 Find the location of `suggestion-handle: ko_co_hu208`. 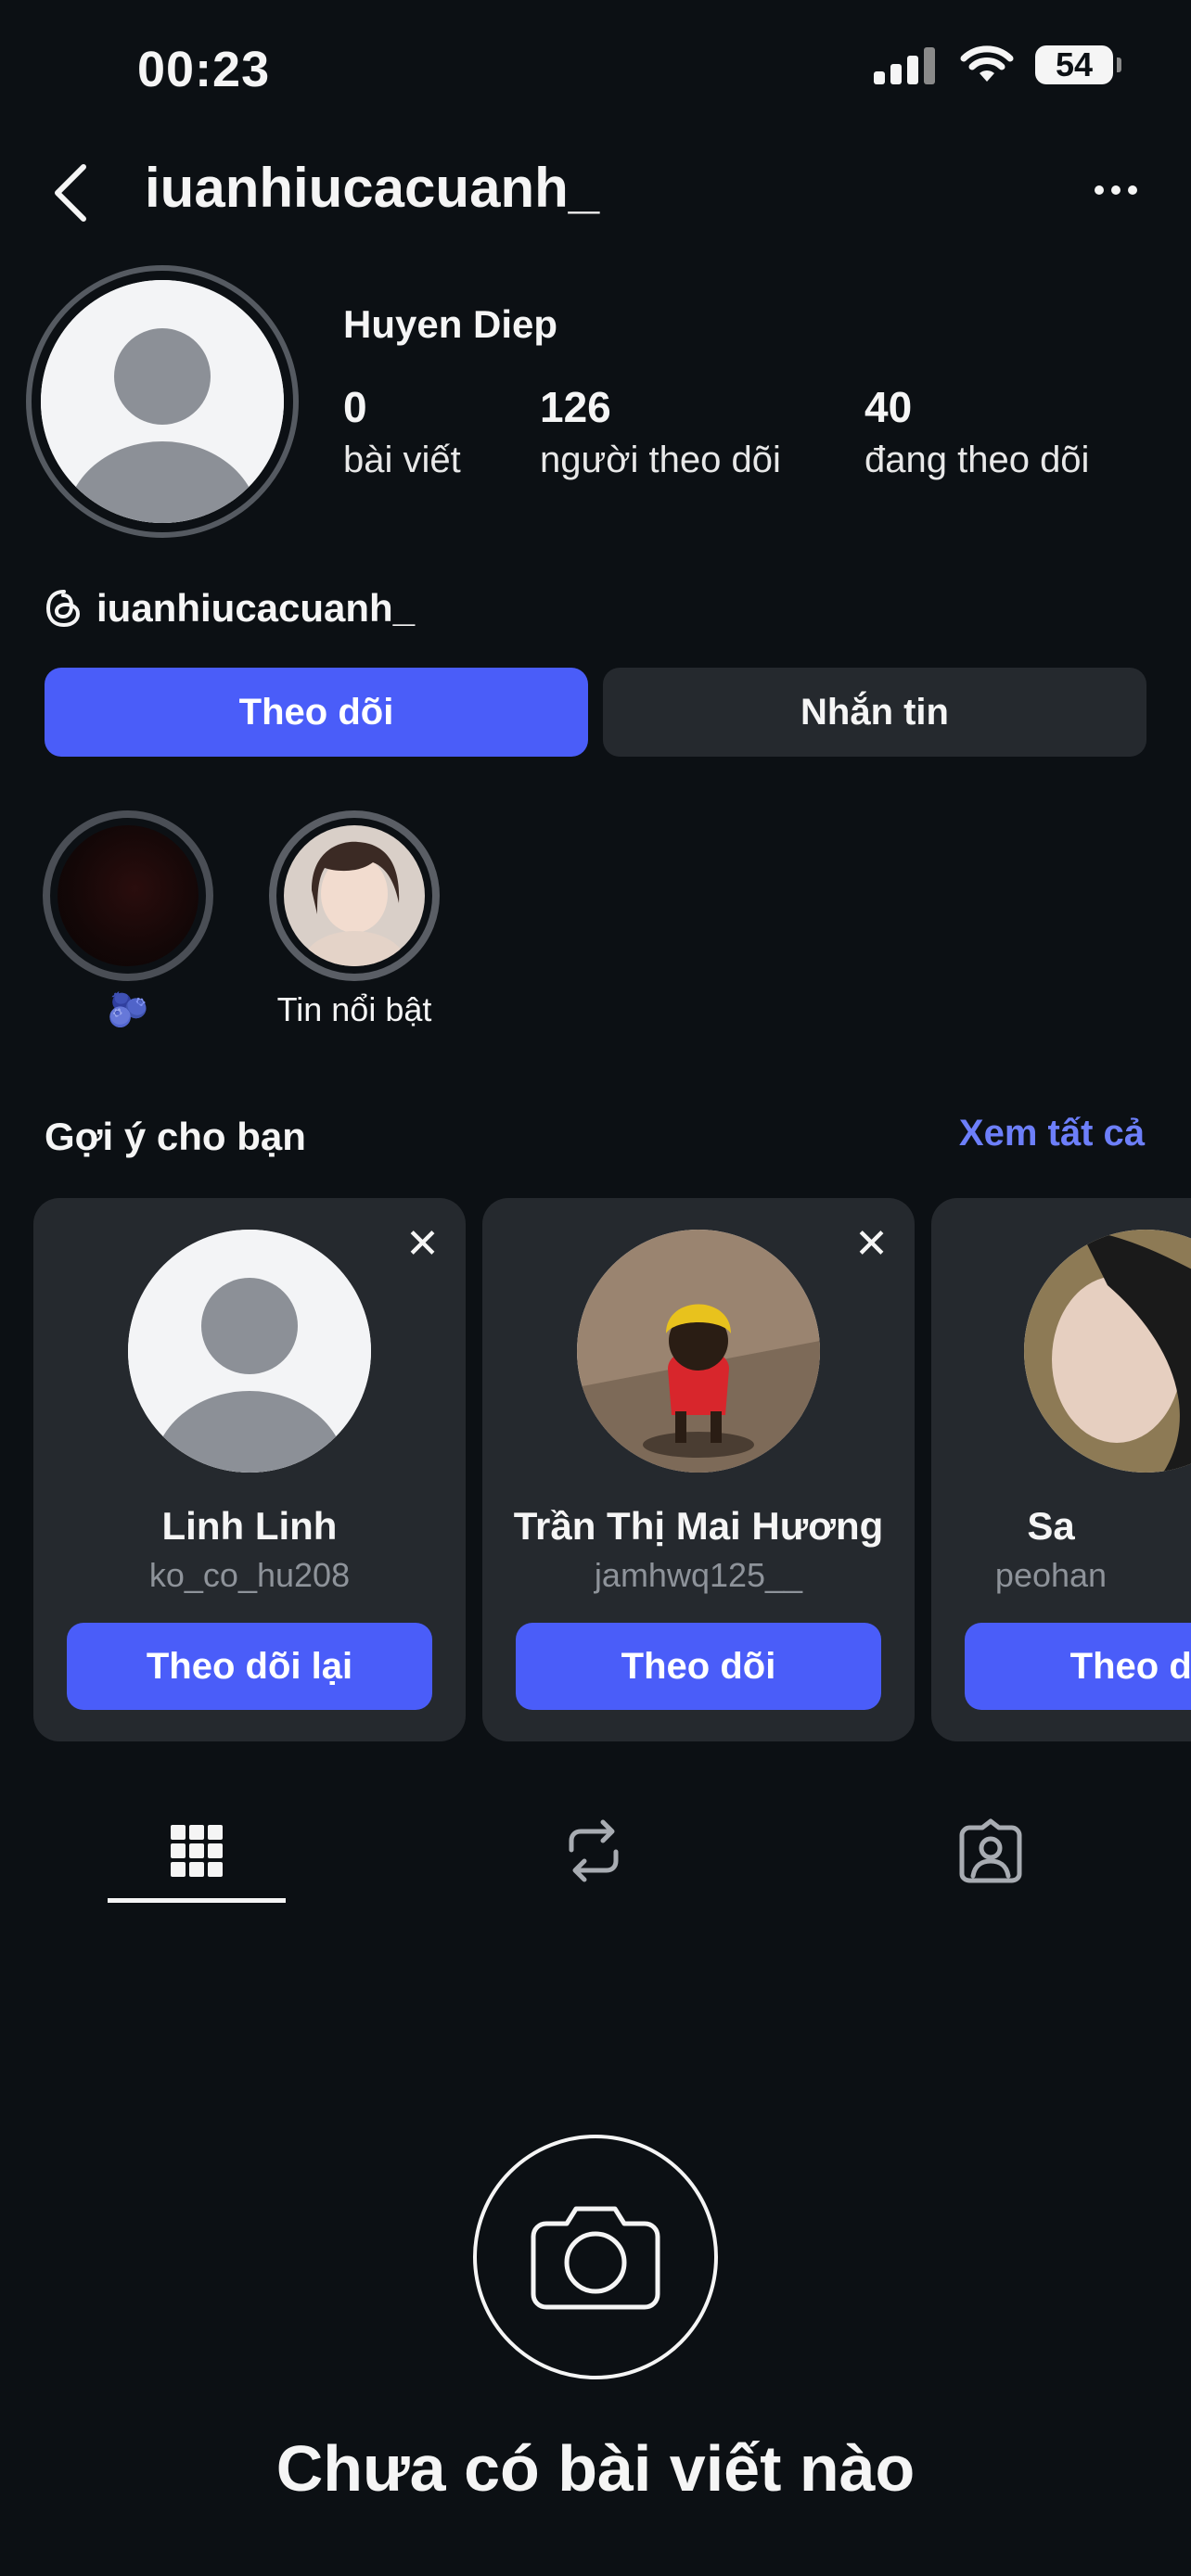

suggestion-handle: ko_co_hu208 is located at coordinates (249, 1575).